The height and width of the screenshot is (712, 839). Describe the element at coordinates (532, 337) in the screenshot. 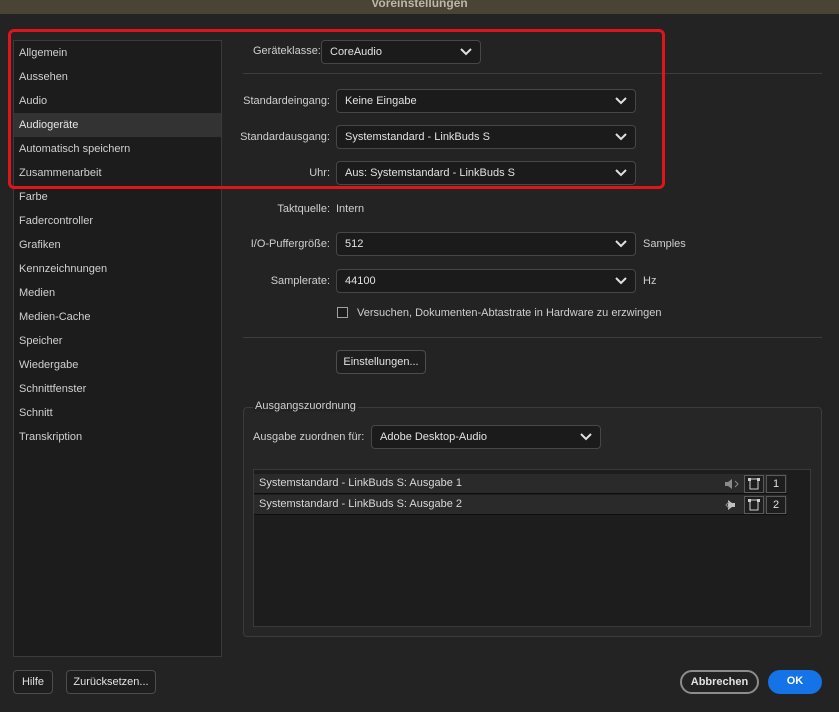

I see `divider` at that location.